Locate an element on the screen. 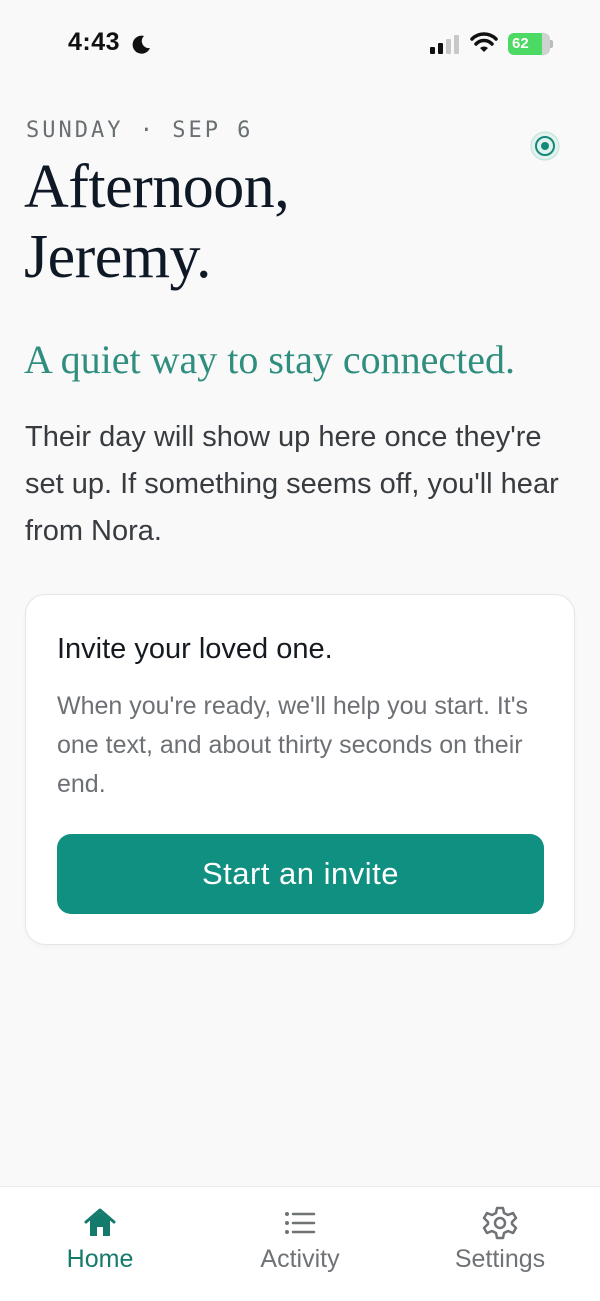 This screenshot has height=1301, width=600. tab-activity: Activity is located at coordinates (300, 1244).